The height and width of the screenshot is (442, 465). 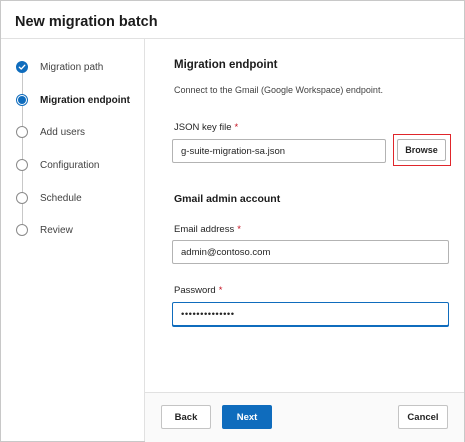 What do you see at coordinates (72, 67) in the screenshot?
I see `step-label: Migration path` at bounding box center [72, 67].